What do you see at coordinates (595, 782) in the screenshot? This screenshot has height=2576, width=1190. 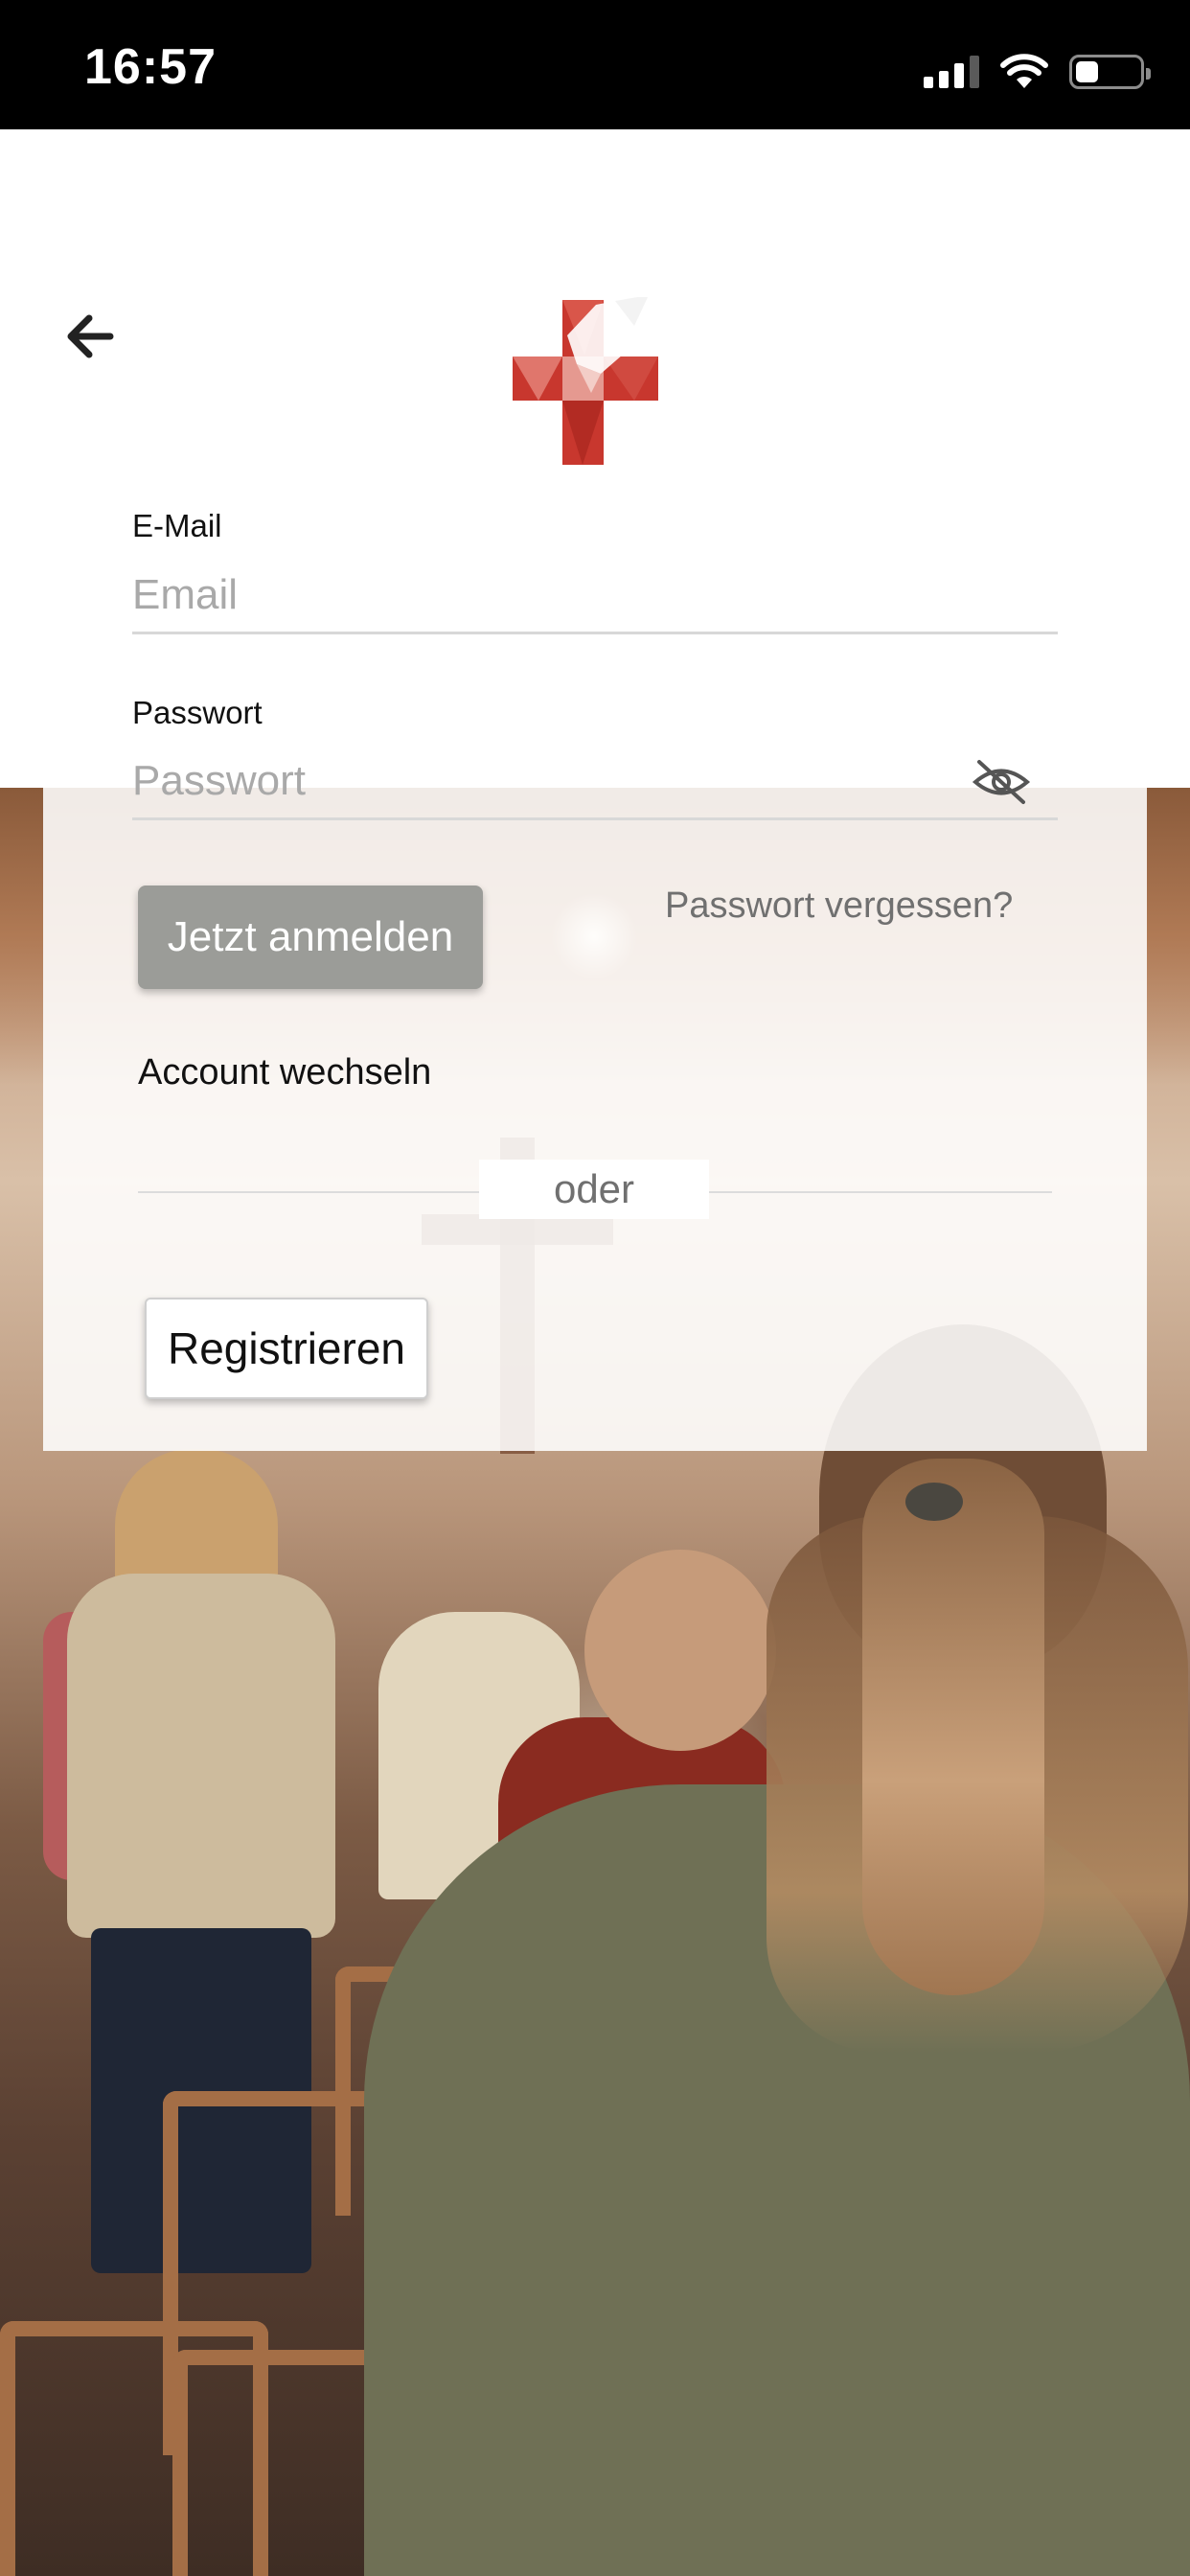 I see `password-field` at bounding box center [595, 782].